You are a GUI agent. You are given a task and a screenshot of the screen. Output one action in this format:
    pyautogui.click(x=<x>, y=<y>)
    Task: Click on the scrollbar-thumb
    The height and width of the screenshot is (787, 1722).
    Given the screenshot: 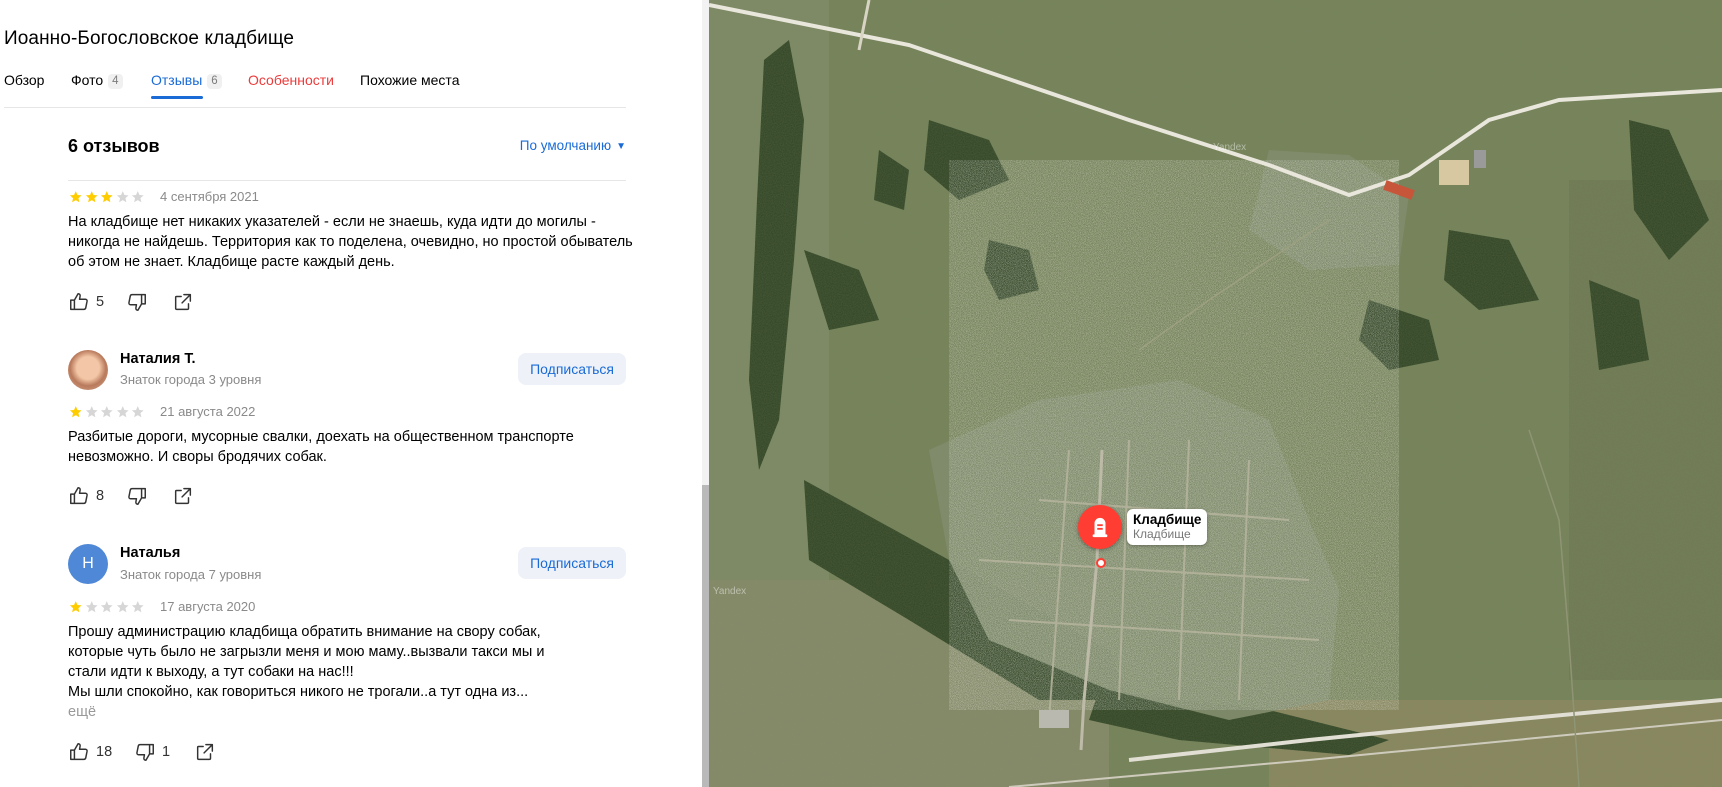 What is the action you would take?
    pyautogui.click(x=705, y=636)
    